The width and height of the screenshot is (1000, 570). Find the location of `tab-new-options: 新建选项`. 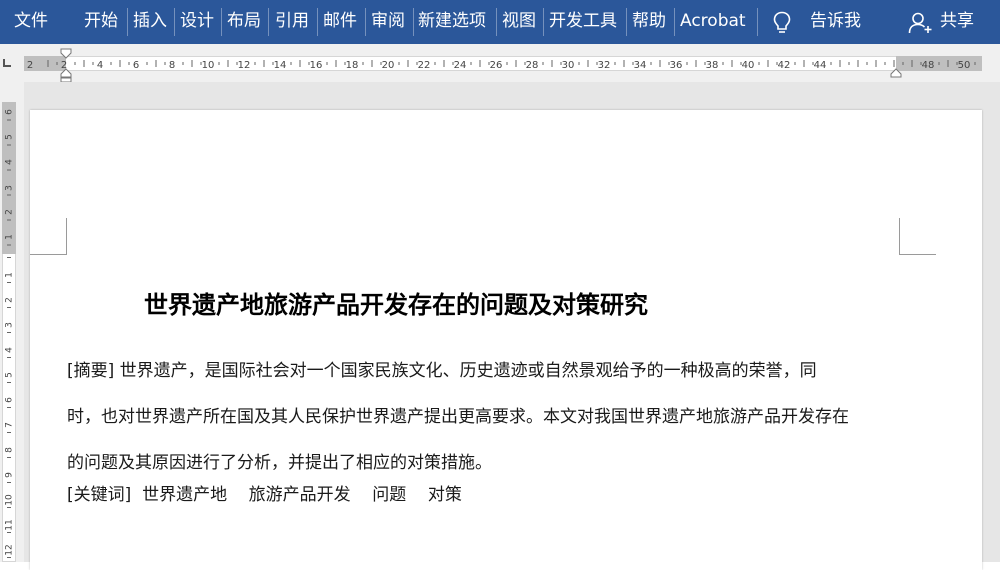

tab-new-options: 新建选项 is located at coordinates (452, 22).